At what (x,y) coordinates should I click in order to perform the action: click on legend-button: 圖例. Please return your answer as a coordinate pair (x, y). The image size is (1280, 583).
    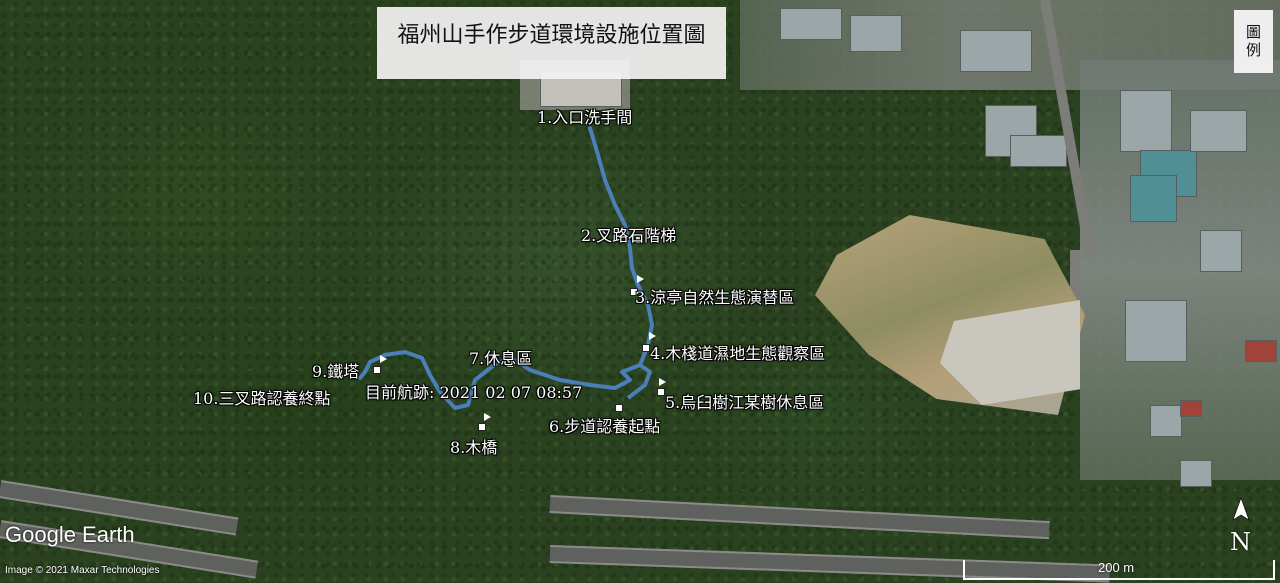
    Looking at the image, I should click on (1253, 41).